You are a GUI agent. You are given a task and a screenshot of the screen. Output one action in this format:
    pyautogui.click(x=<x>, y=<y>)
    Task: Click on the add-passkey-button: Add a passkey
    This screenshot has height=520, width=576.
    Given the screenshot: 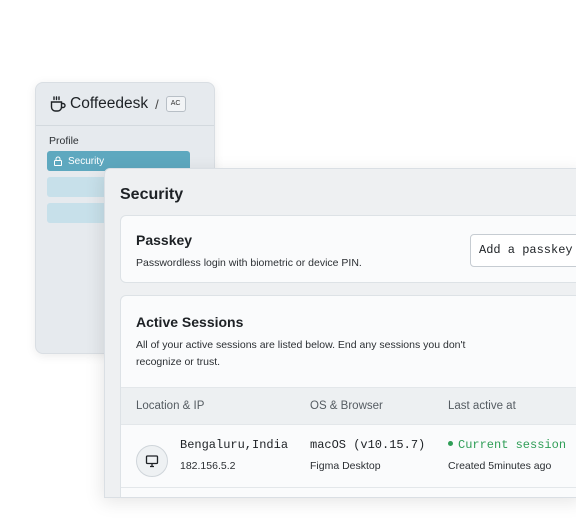 What is the action you would take?
    pyautogui.click(x=523, y=250)
    